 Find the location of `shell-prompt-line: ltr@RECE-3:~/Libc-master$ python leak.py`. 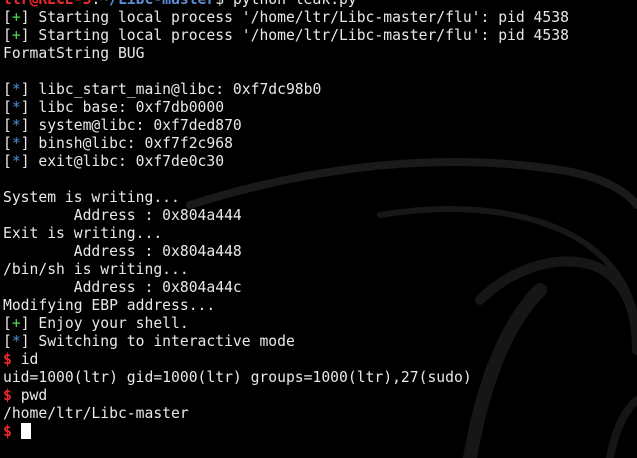

shell-prompt-line: ltr@RECE-3:~/Libc-master$ python leak.py is located at coordinates (320, 4).